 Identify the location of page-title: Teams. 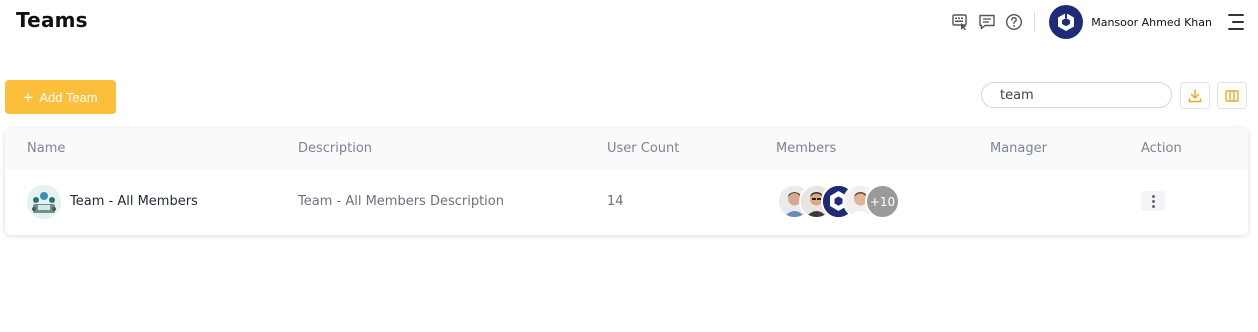
(52, 20).